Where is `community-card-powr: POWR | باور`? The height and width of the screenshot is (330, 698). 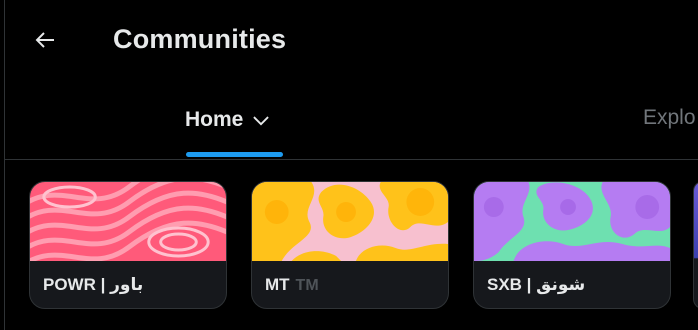 community-card-powr: POWR | باور is located at coordinates (128, 245).